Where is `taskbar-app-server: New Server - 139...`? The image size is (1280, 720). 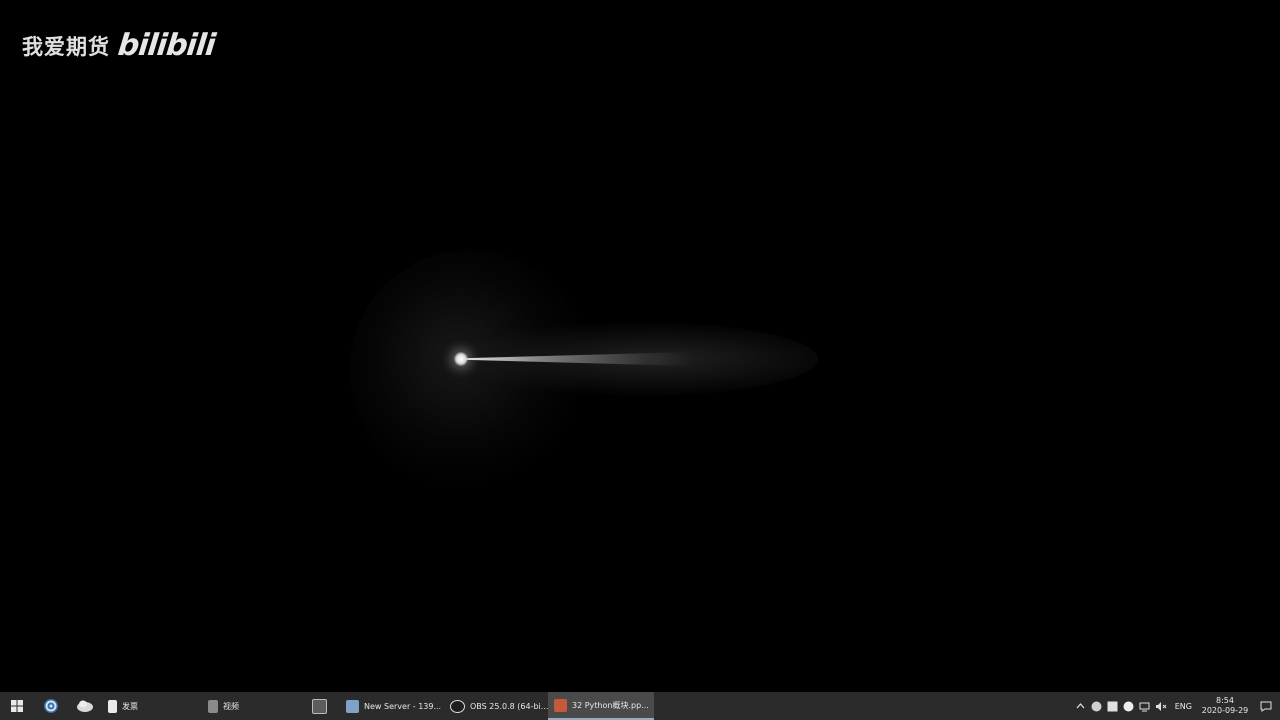 taskbar-app-server: New Server - 139... is located at coordinates (392, 706).